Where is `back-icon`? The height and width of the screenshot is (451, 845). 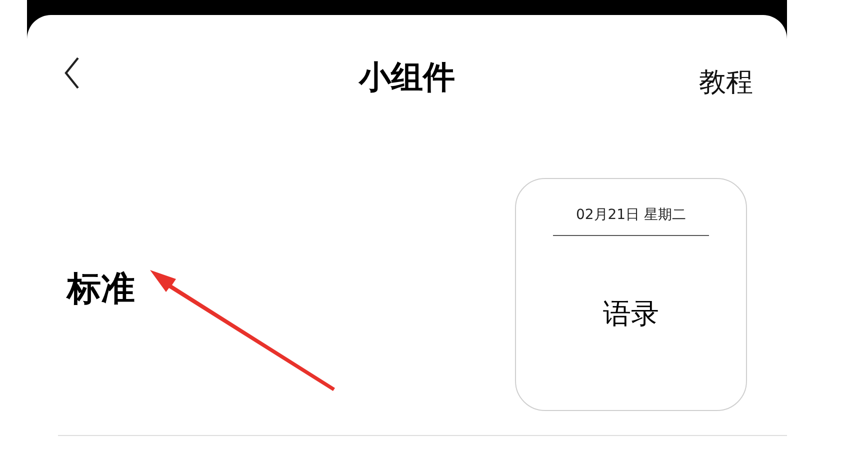
back-icon is located at coordinates (72, 73).